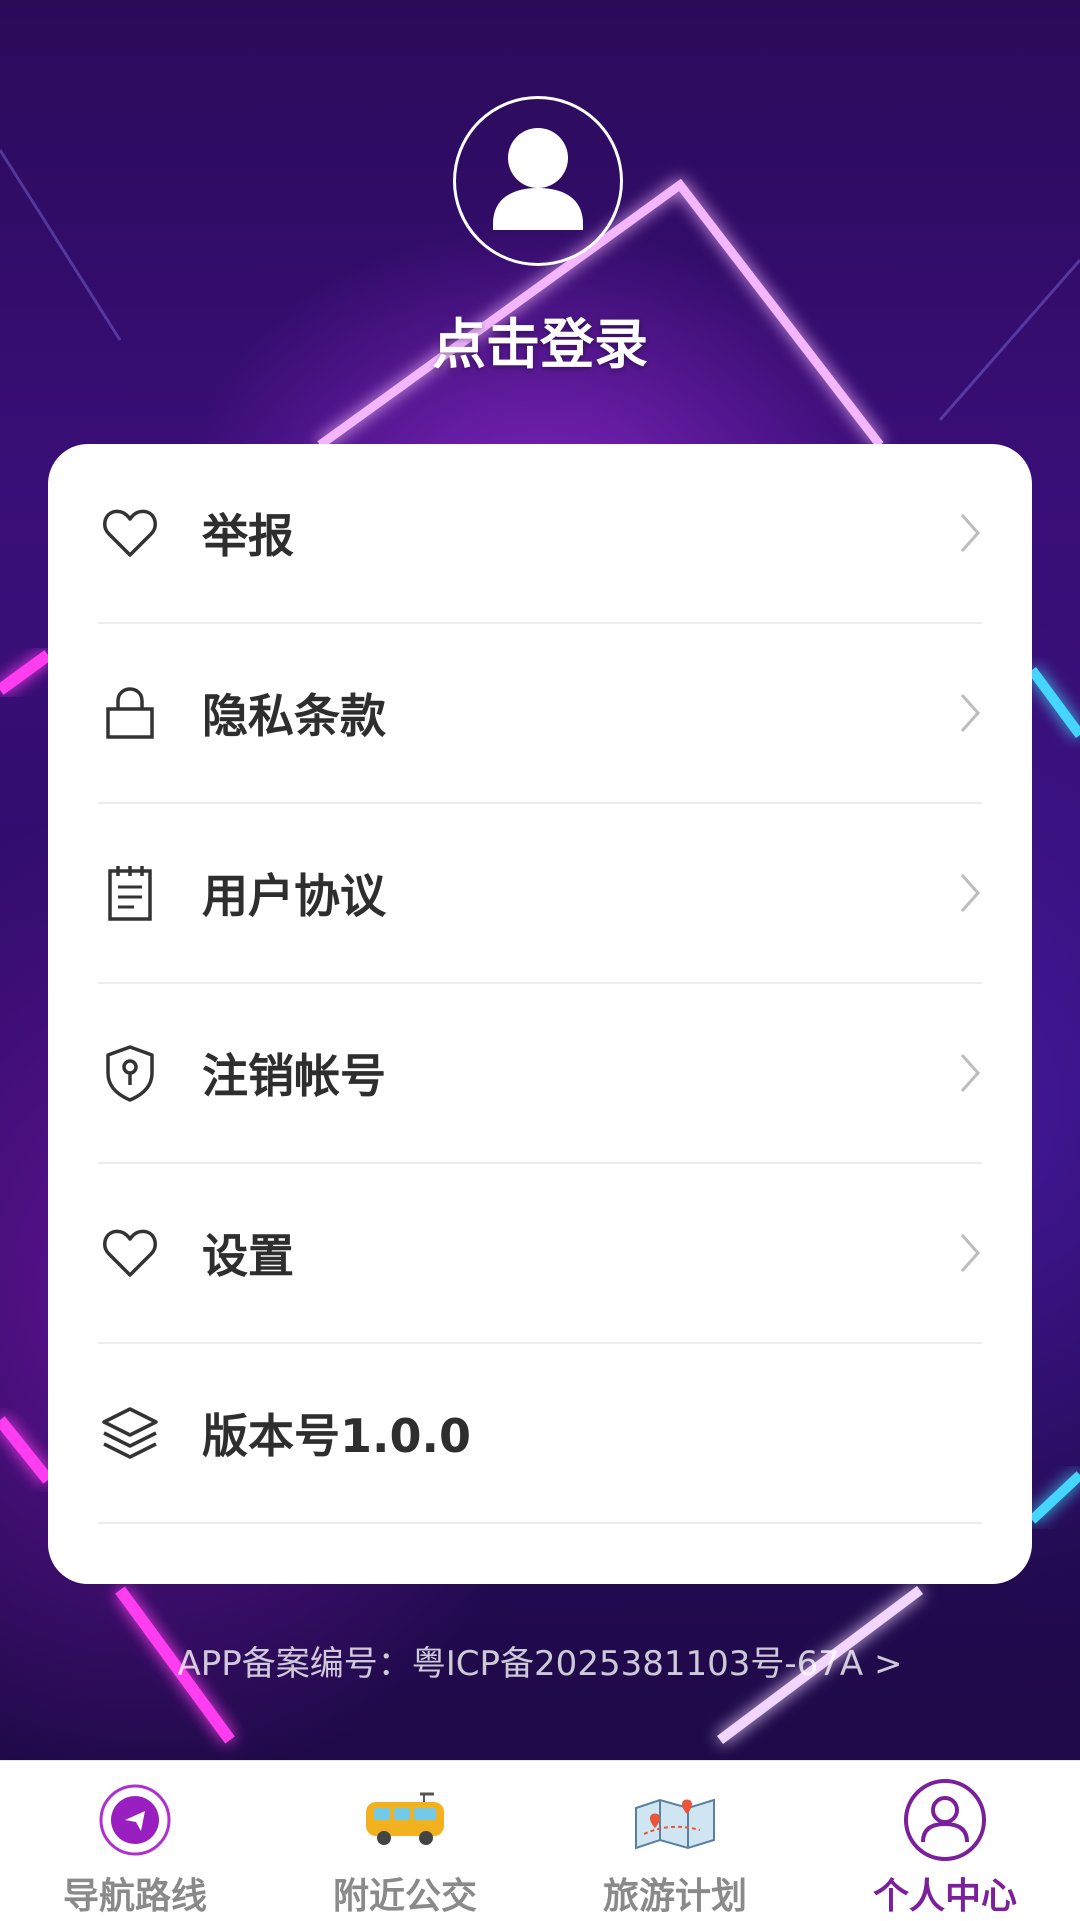 The image size is (1080, 1921). I want to click on shield-keyhole-icon, so click(130, 1073).